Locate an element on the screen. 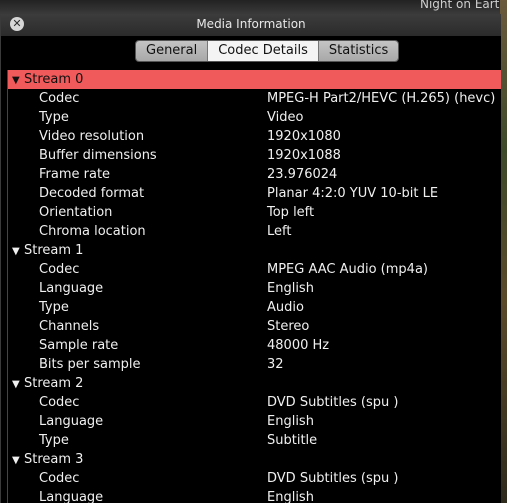  stream-label: Stream 0 is located at coordinates (54, 79).